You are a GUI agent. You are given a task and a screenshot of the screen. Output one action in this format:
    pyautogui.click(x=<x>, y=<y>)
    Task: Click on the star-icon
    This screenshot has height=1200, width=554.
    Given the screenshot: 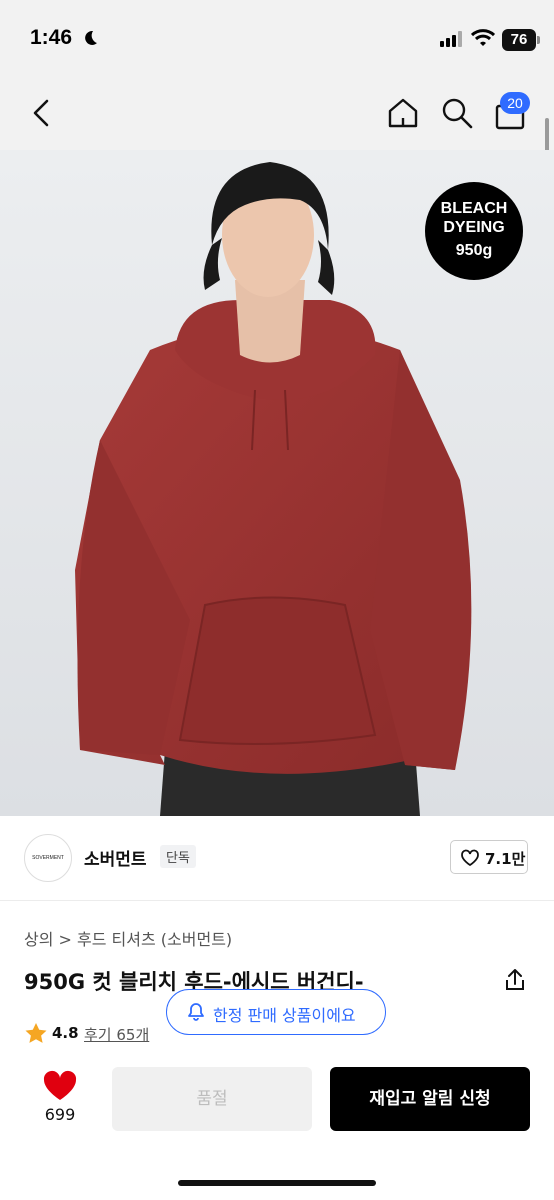 What is the action you would take?
    pyautogui.click(x=36, y=1033)
    